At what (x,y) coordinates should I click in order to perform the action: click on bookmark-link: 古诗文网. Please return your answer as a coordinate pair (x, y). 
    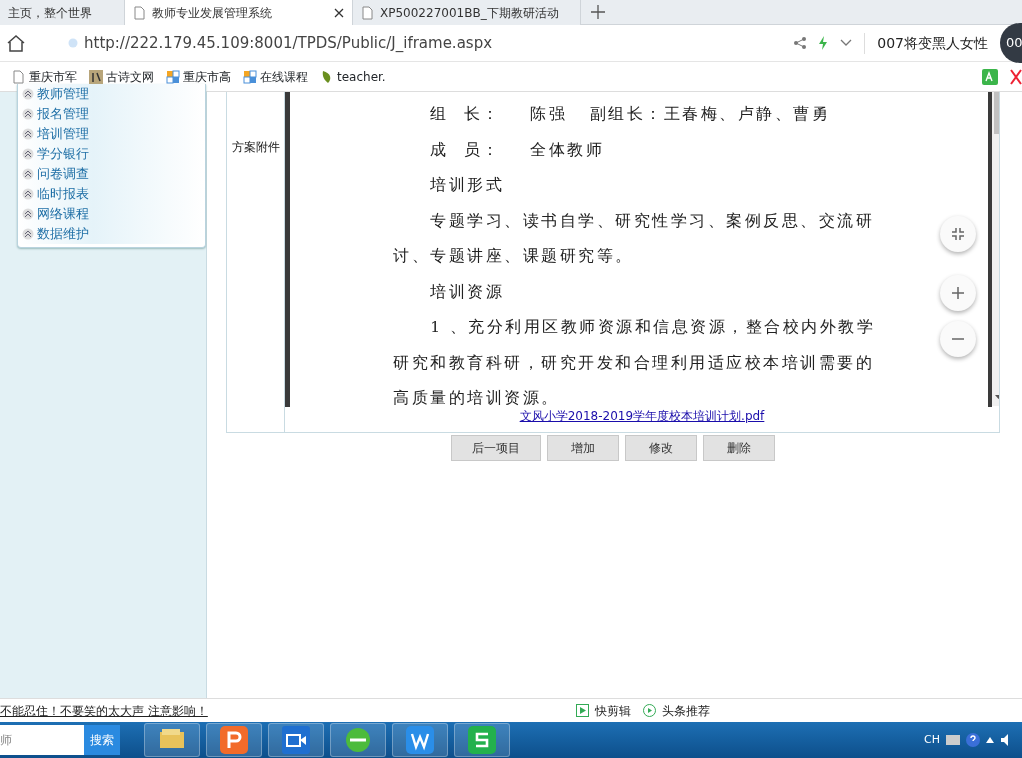
    Looking at the image, I should click on (121, 76).